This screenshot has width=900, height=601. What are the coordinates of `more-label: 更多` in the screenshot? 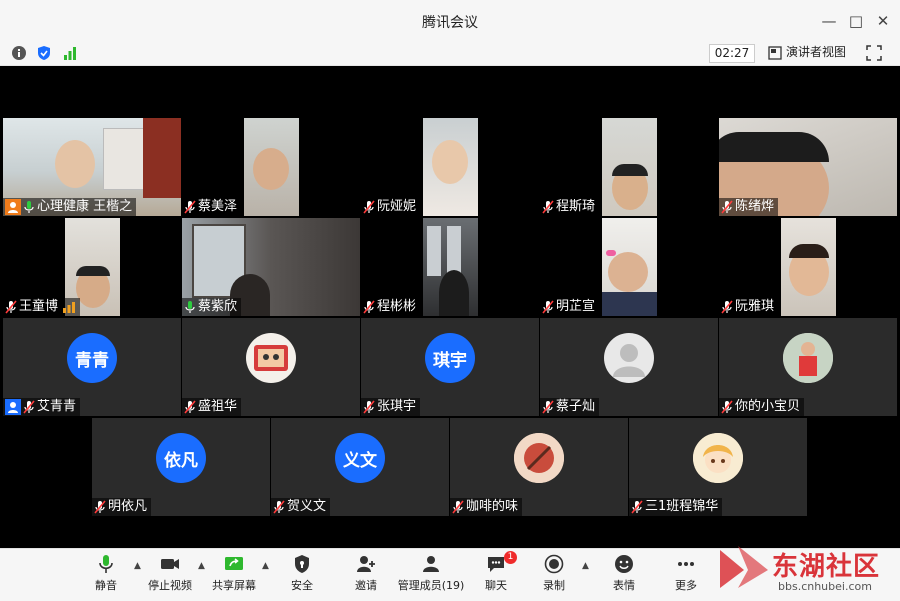 It's located at (686, 585).